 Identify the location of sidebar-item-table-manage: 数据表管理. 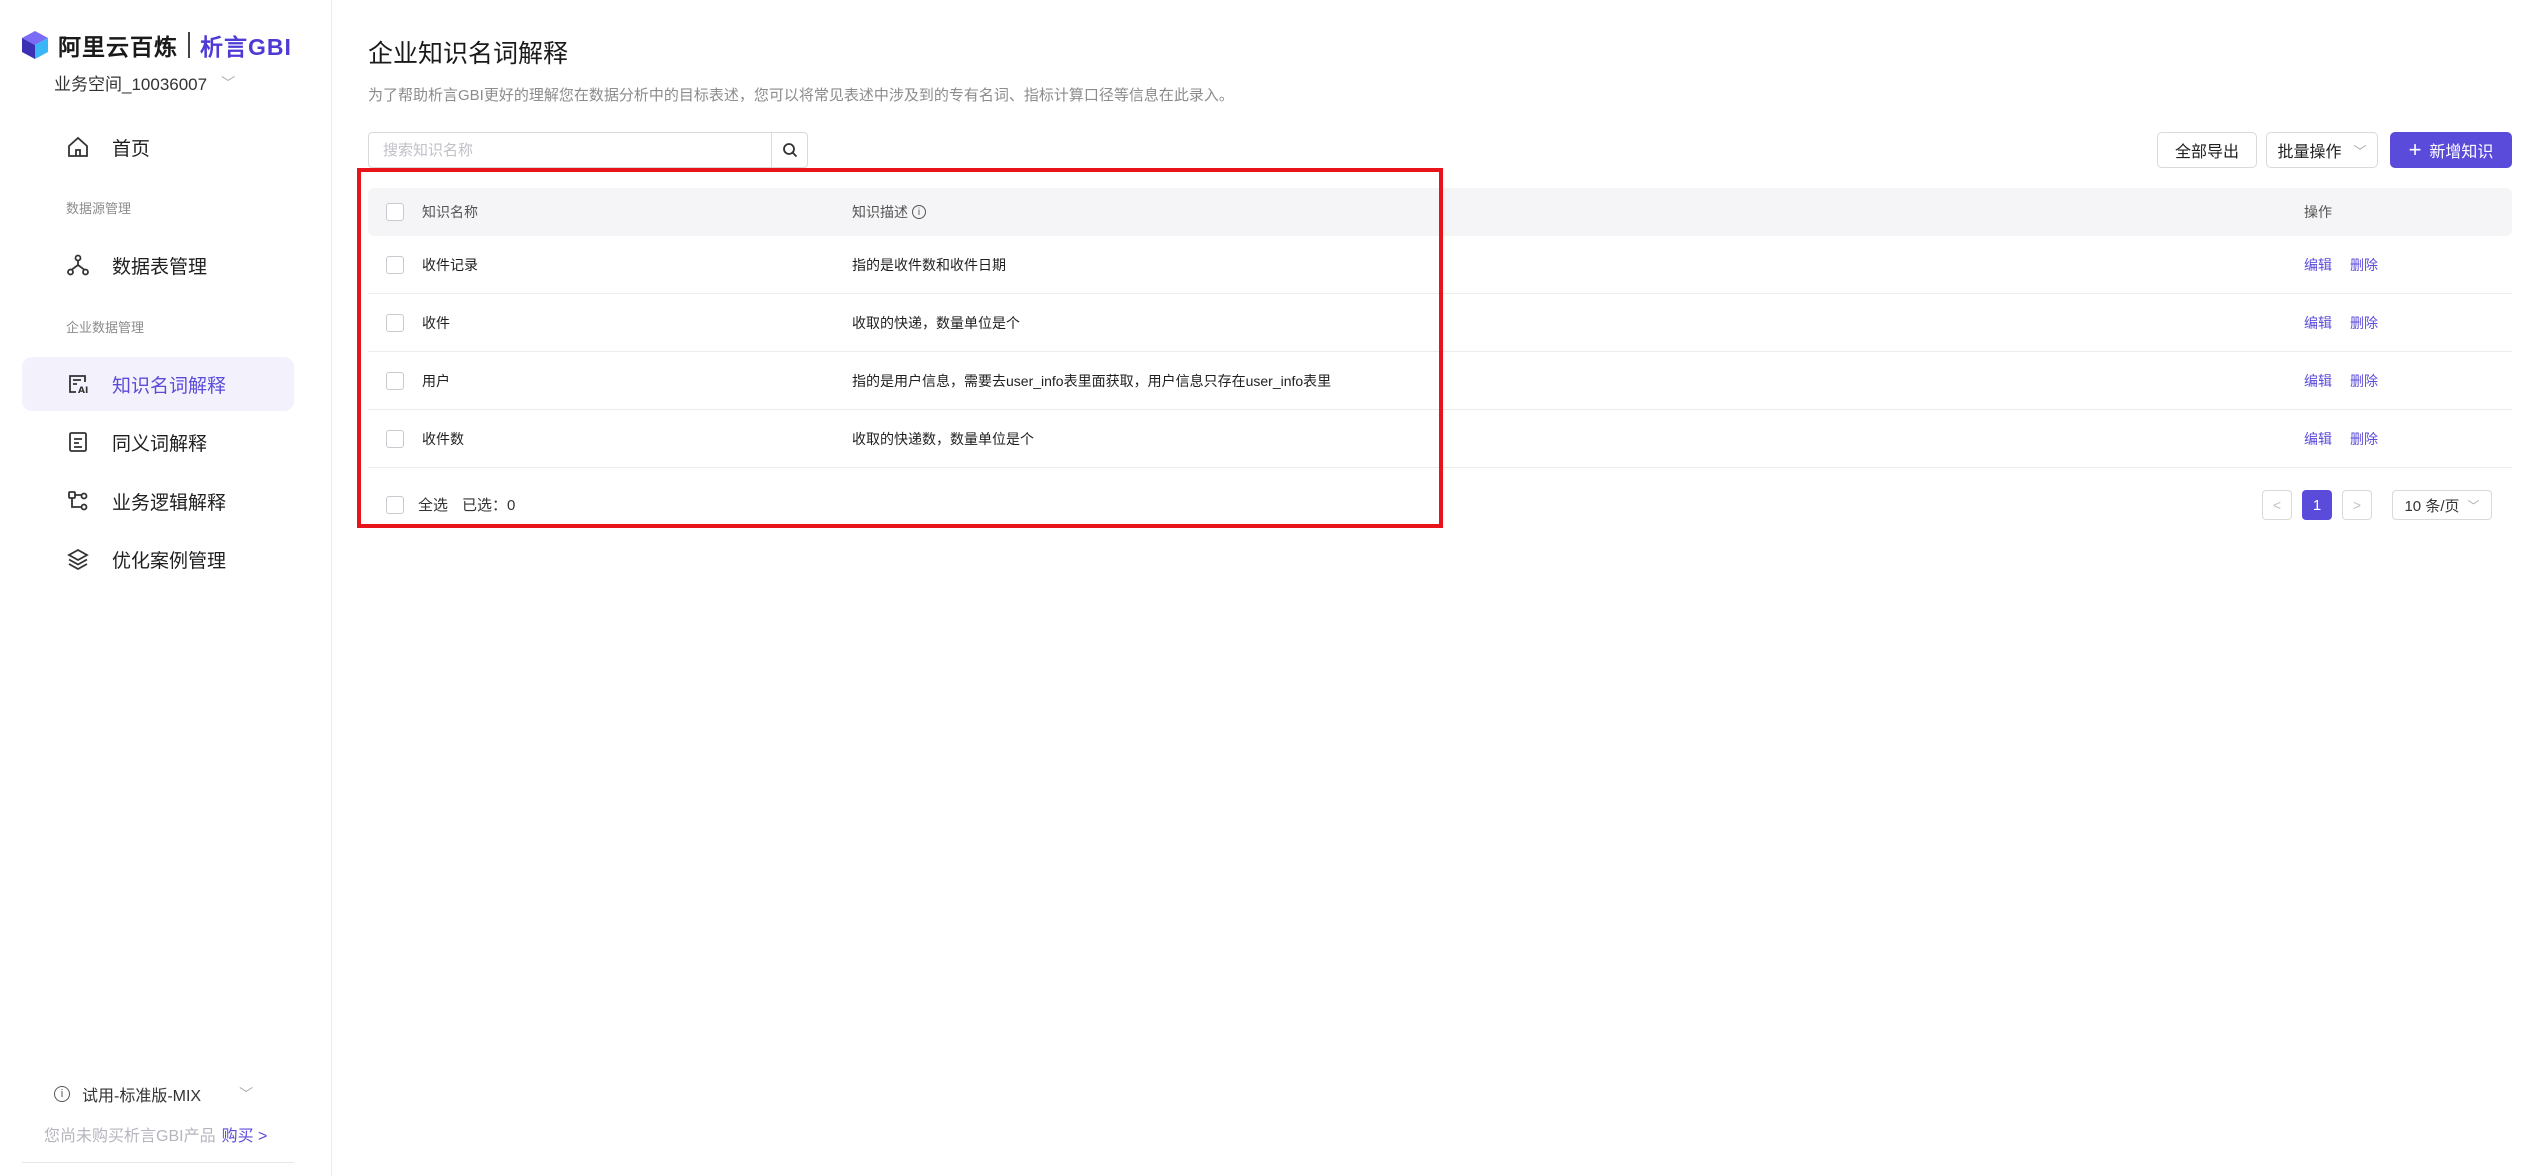
(158, 265).